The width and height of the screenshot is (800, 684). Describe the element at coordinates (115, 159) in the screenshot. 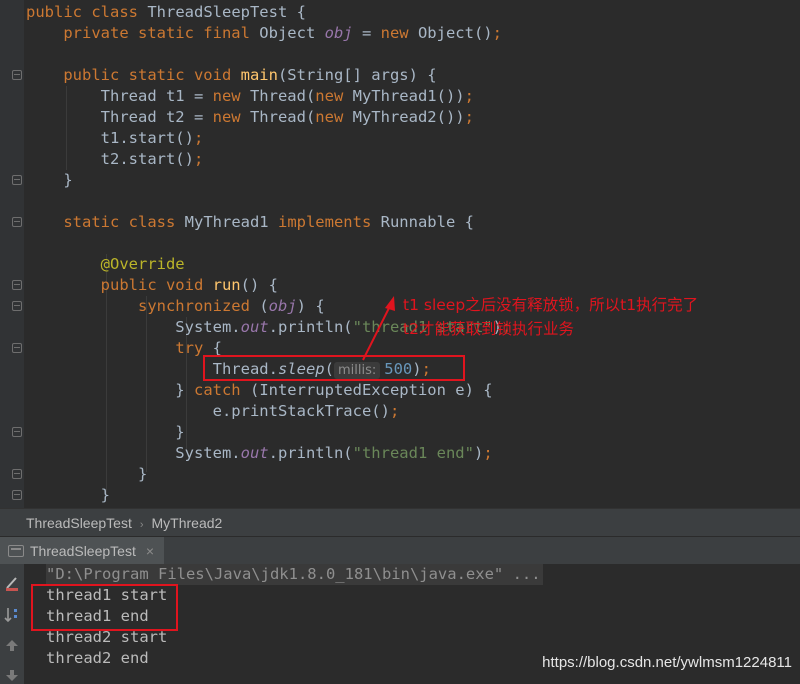

I see `code-line-t2-start: t2.start();` at that location.